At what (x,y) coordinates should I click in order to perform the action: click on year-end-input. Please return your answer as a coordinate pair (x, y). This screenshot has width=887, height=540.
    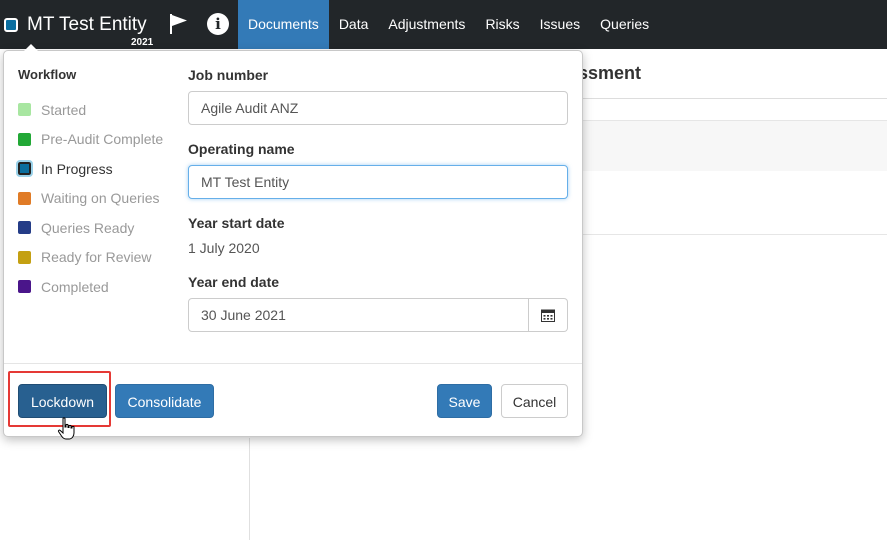
    Looking at the image, I should click on (358, 315).